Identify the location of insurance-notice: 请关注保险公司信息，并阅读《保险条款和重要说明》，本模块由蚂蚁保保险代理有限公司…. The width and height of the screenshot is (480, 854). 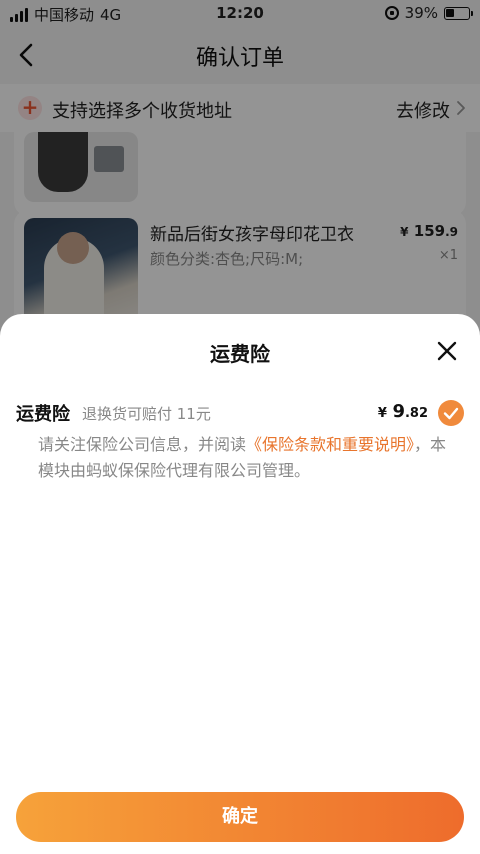
(248, 458).